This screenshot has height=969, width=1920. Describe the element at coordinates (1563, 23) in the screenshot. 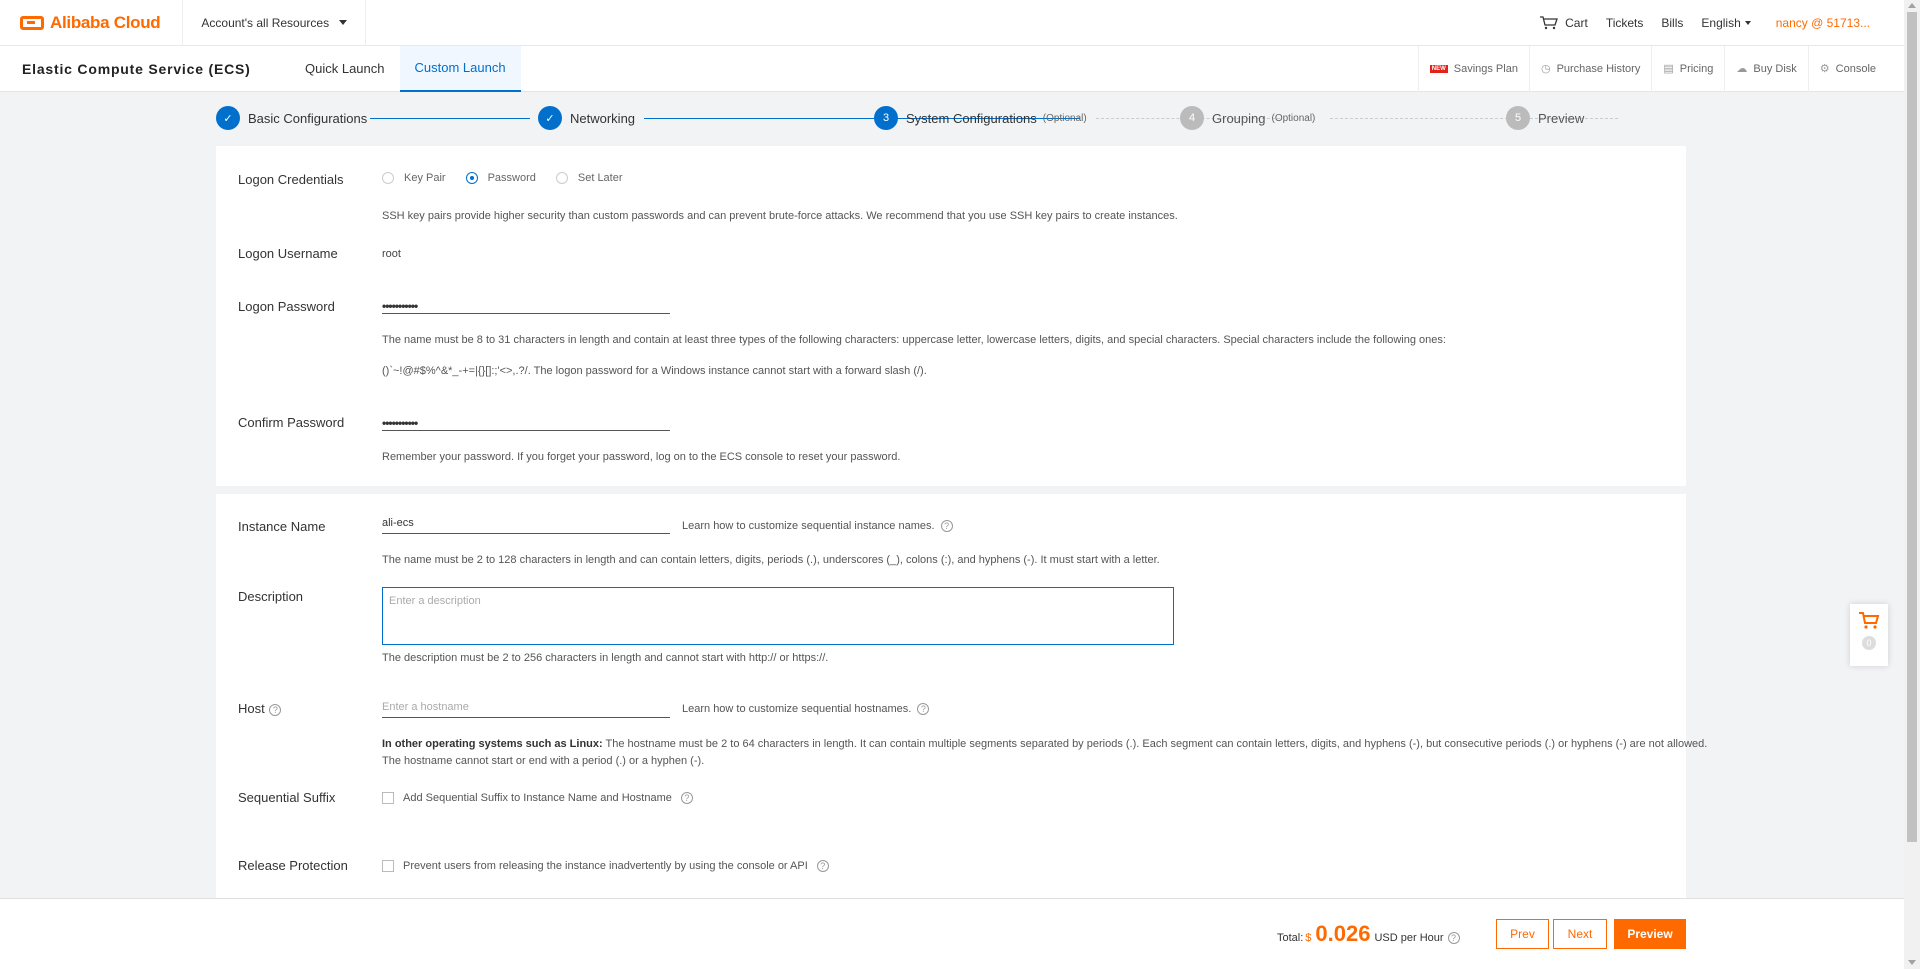

I see `cart-link: Cart` at that location.